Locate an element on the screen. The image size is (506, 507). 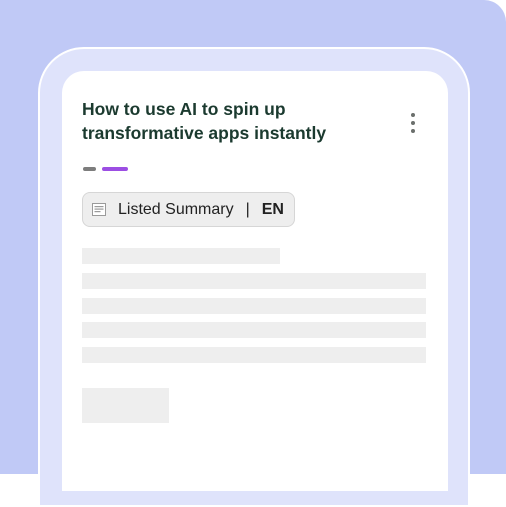
pager-dot-active is located at coordinates (115, 169).